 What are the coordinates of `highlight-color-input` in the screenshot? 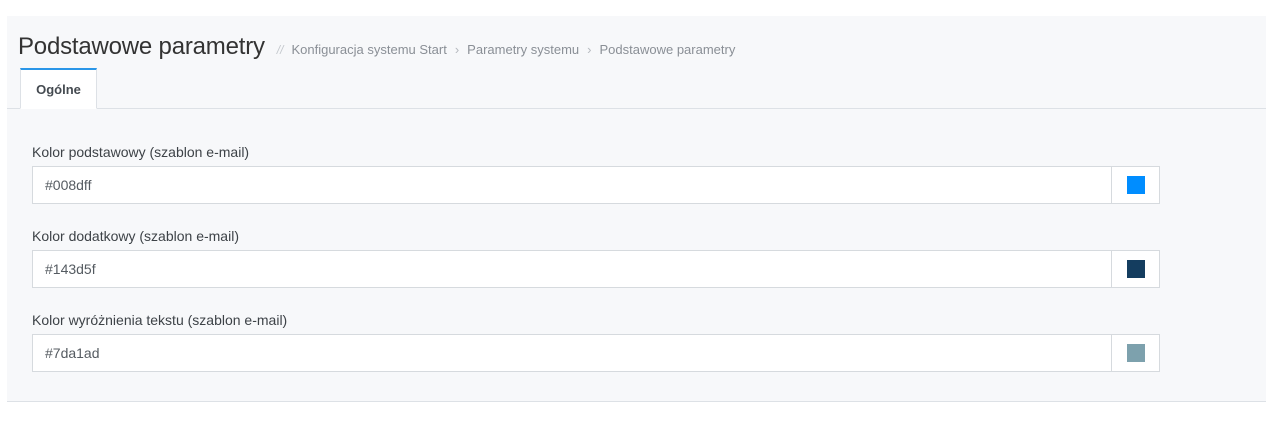 It's located at (572, 353).